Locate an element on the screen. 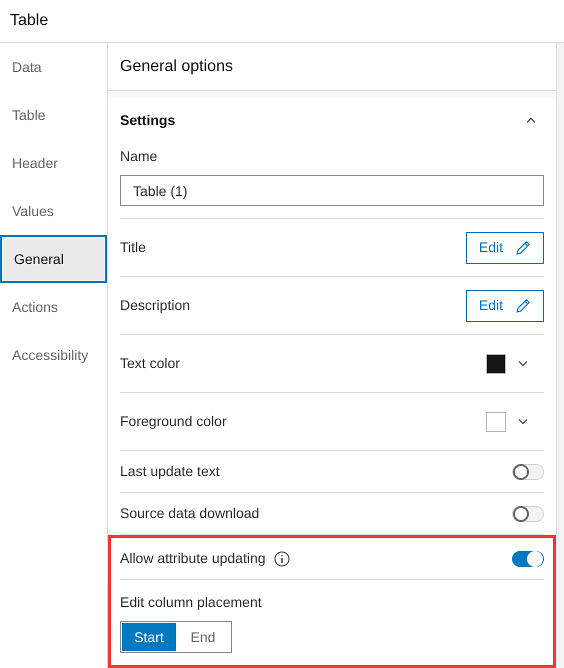 The height and width of the screenshot is (668, 564). toggle-switch is located at coordinates (528, 558).